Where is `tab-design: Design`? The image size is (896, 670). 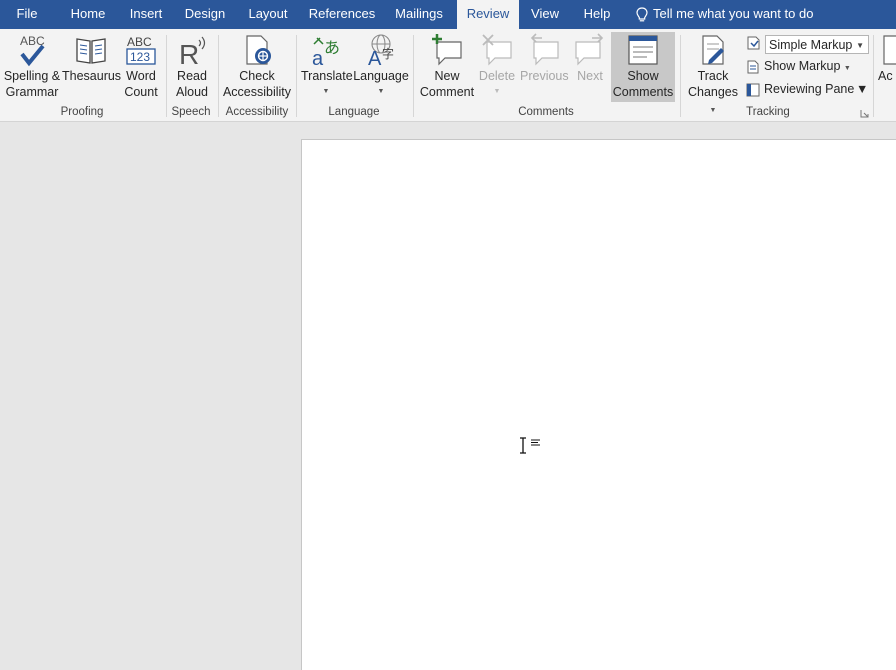
tab-design: Design is located at coordinates (205, 14).